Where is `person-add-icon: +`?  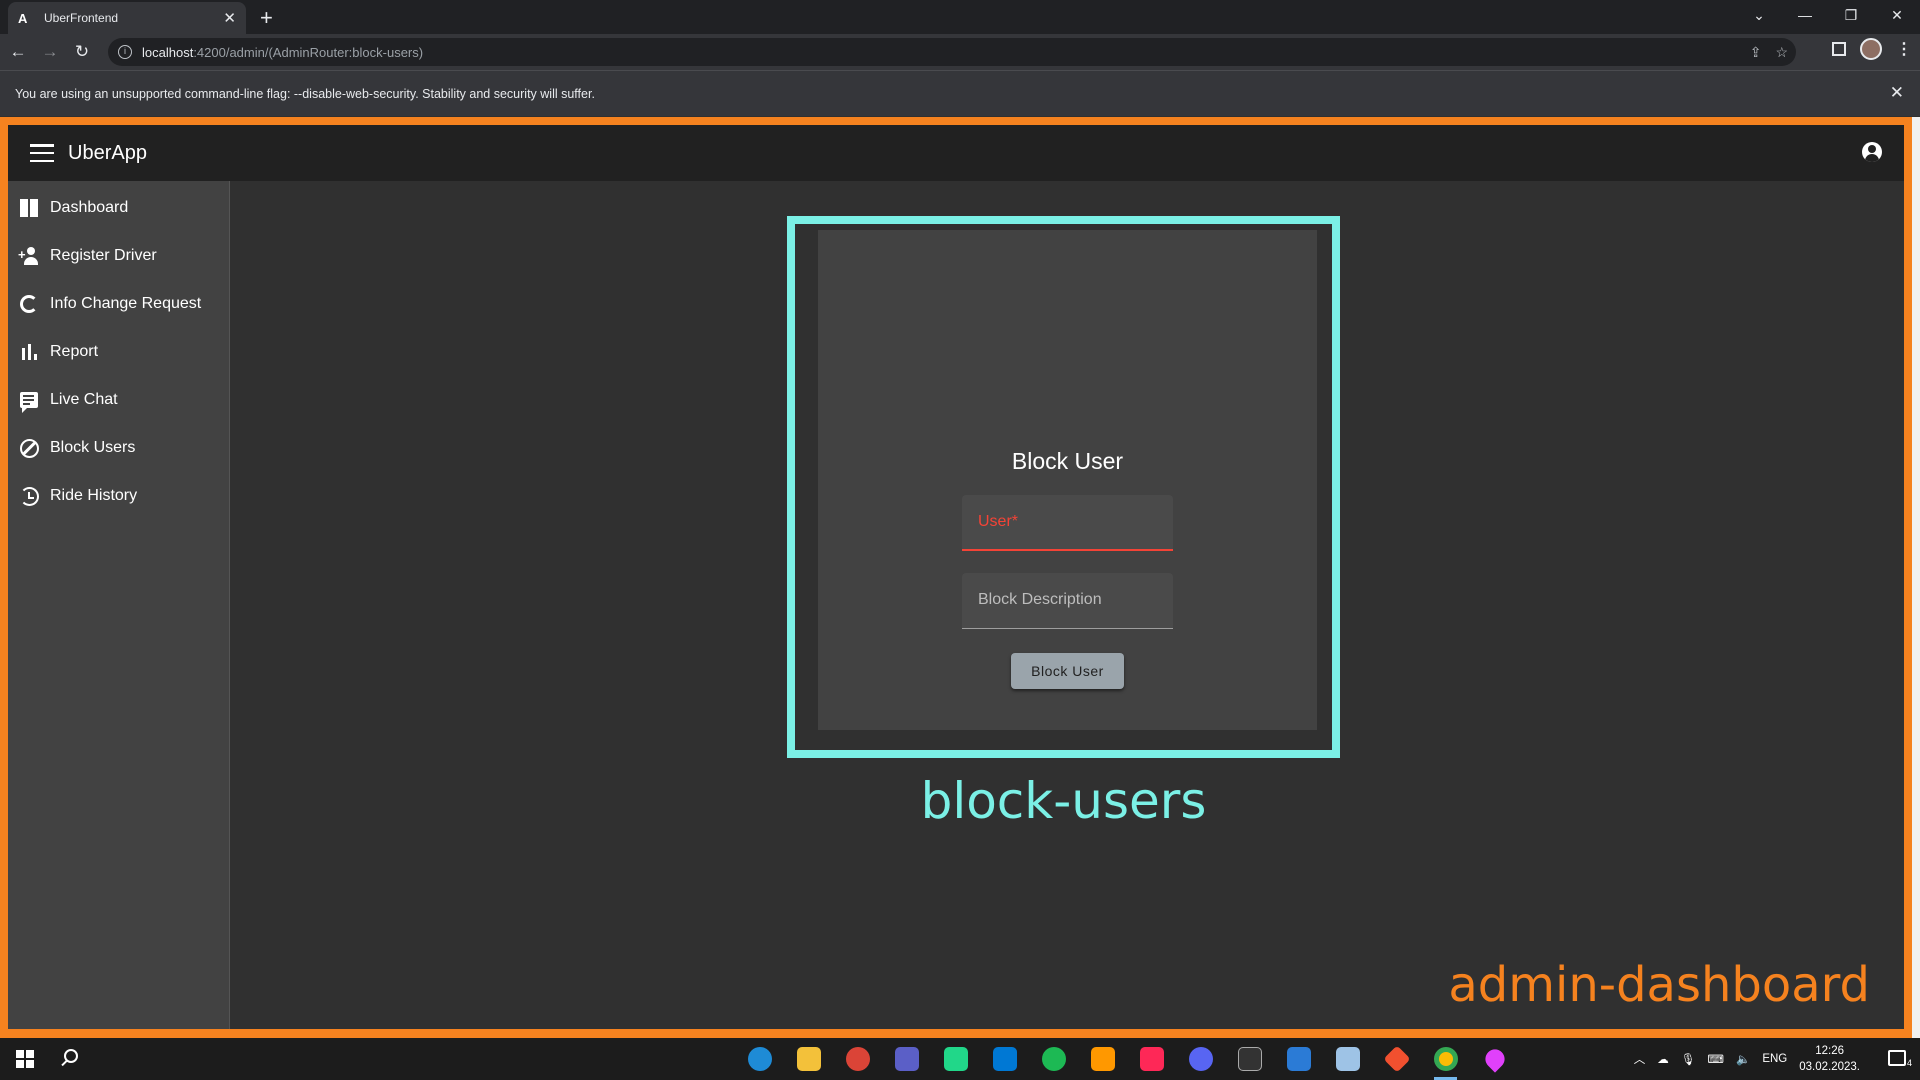
person-add-icon: + is located at coordinates (29, 256).